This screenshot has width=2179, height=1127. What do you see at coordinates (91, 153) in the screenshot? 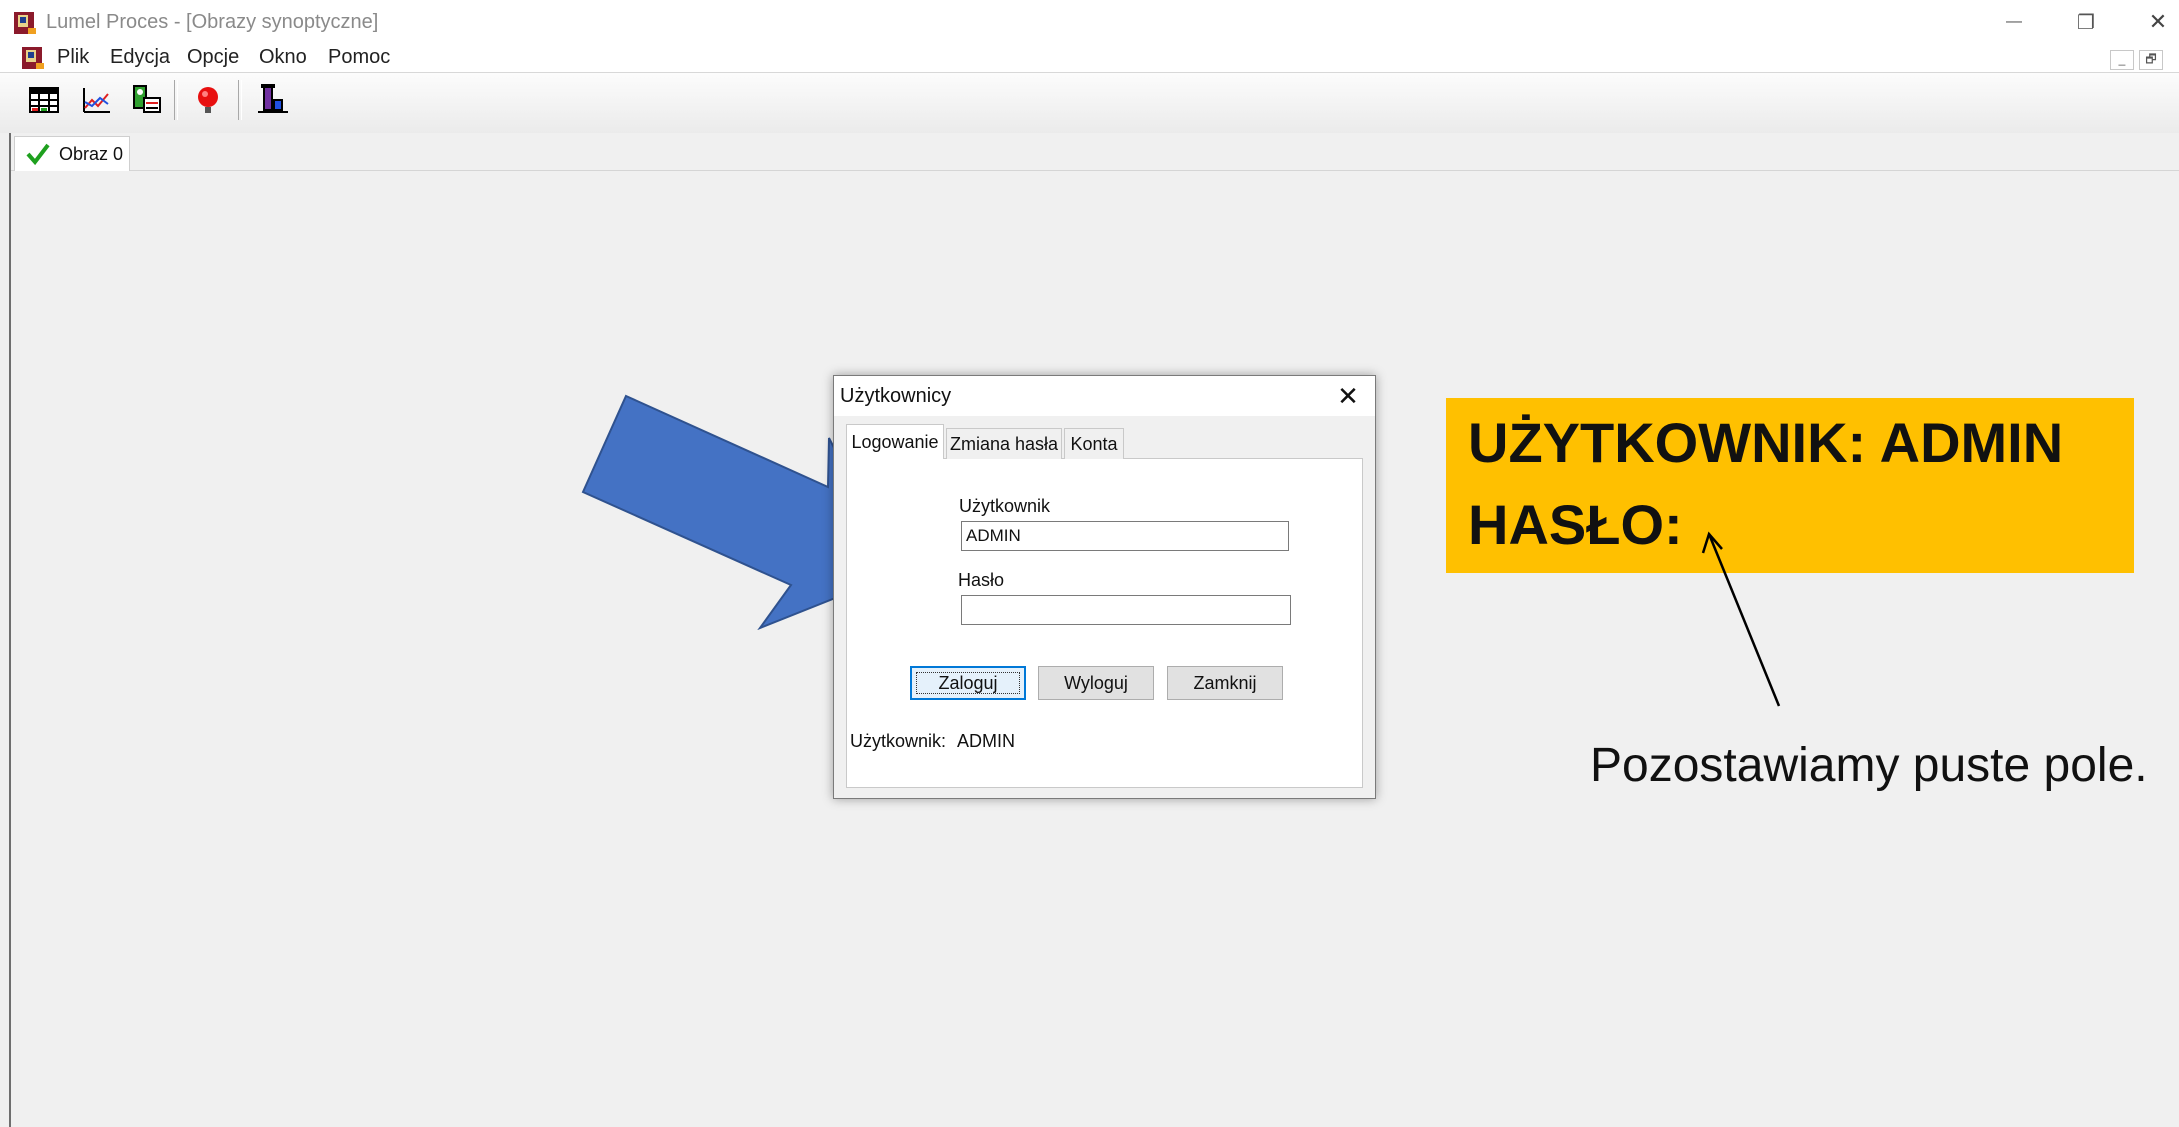
I see `tab-label: Obraz 0` at bounding box center [91, 153].